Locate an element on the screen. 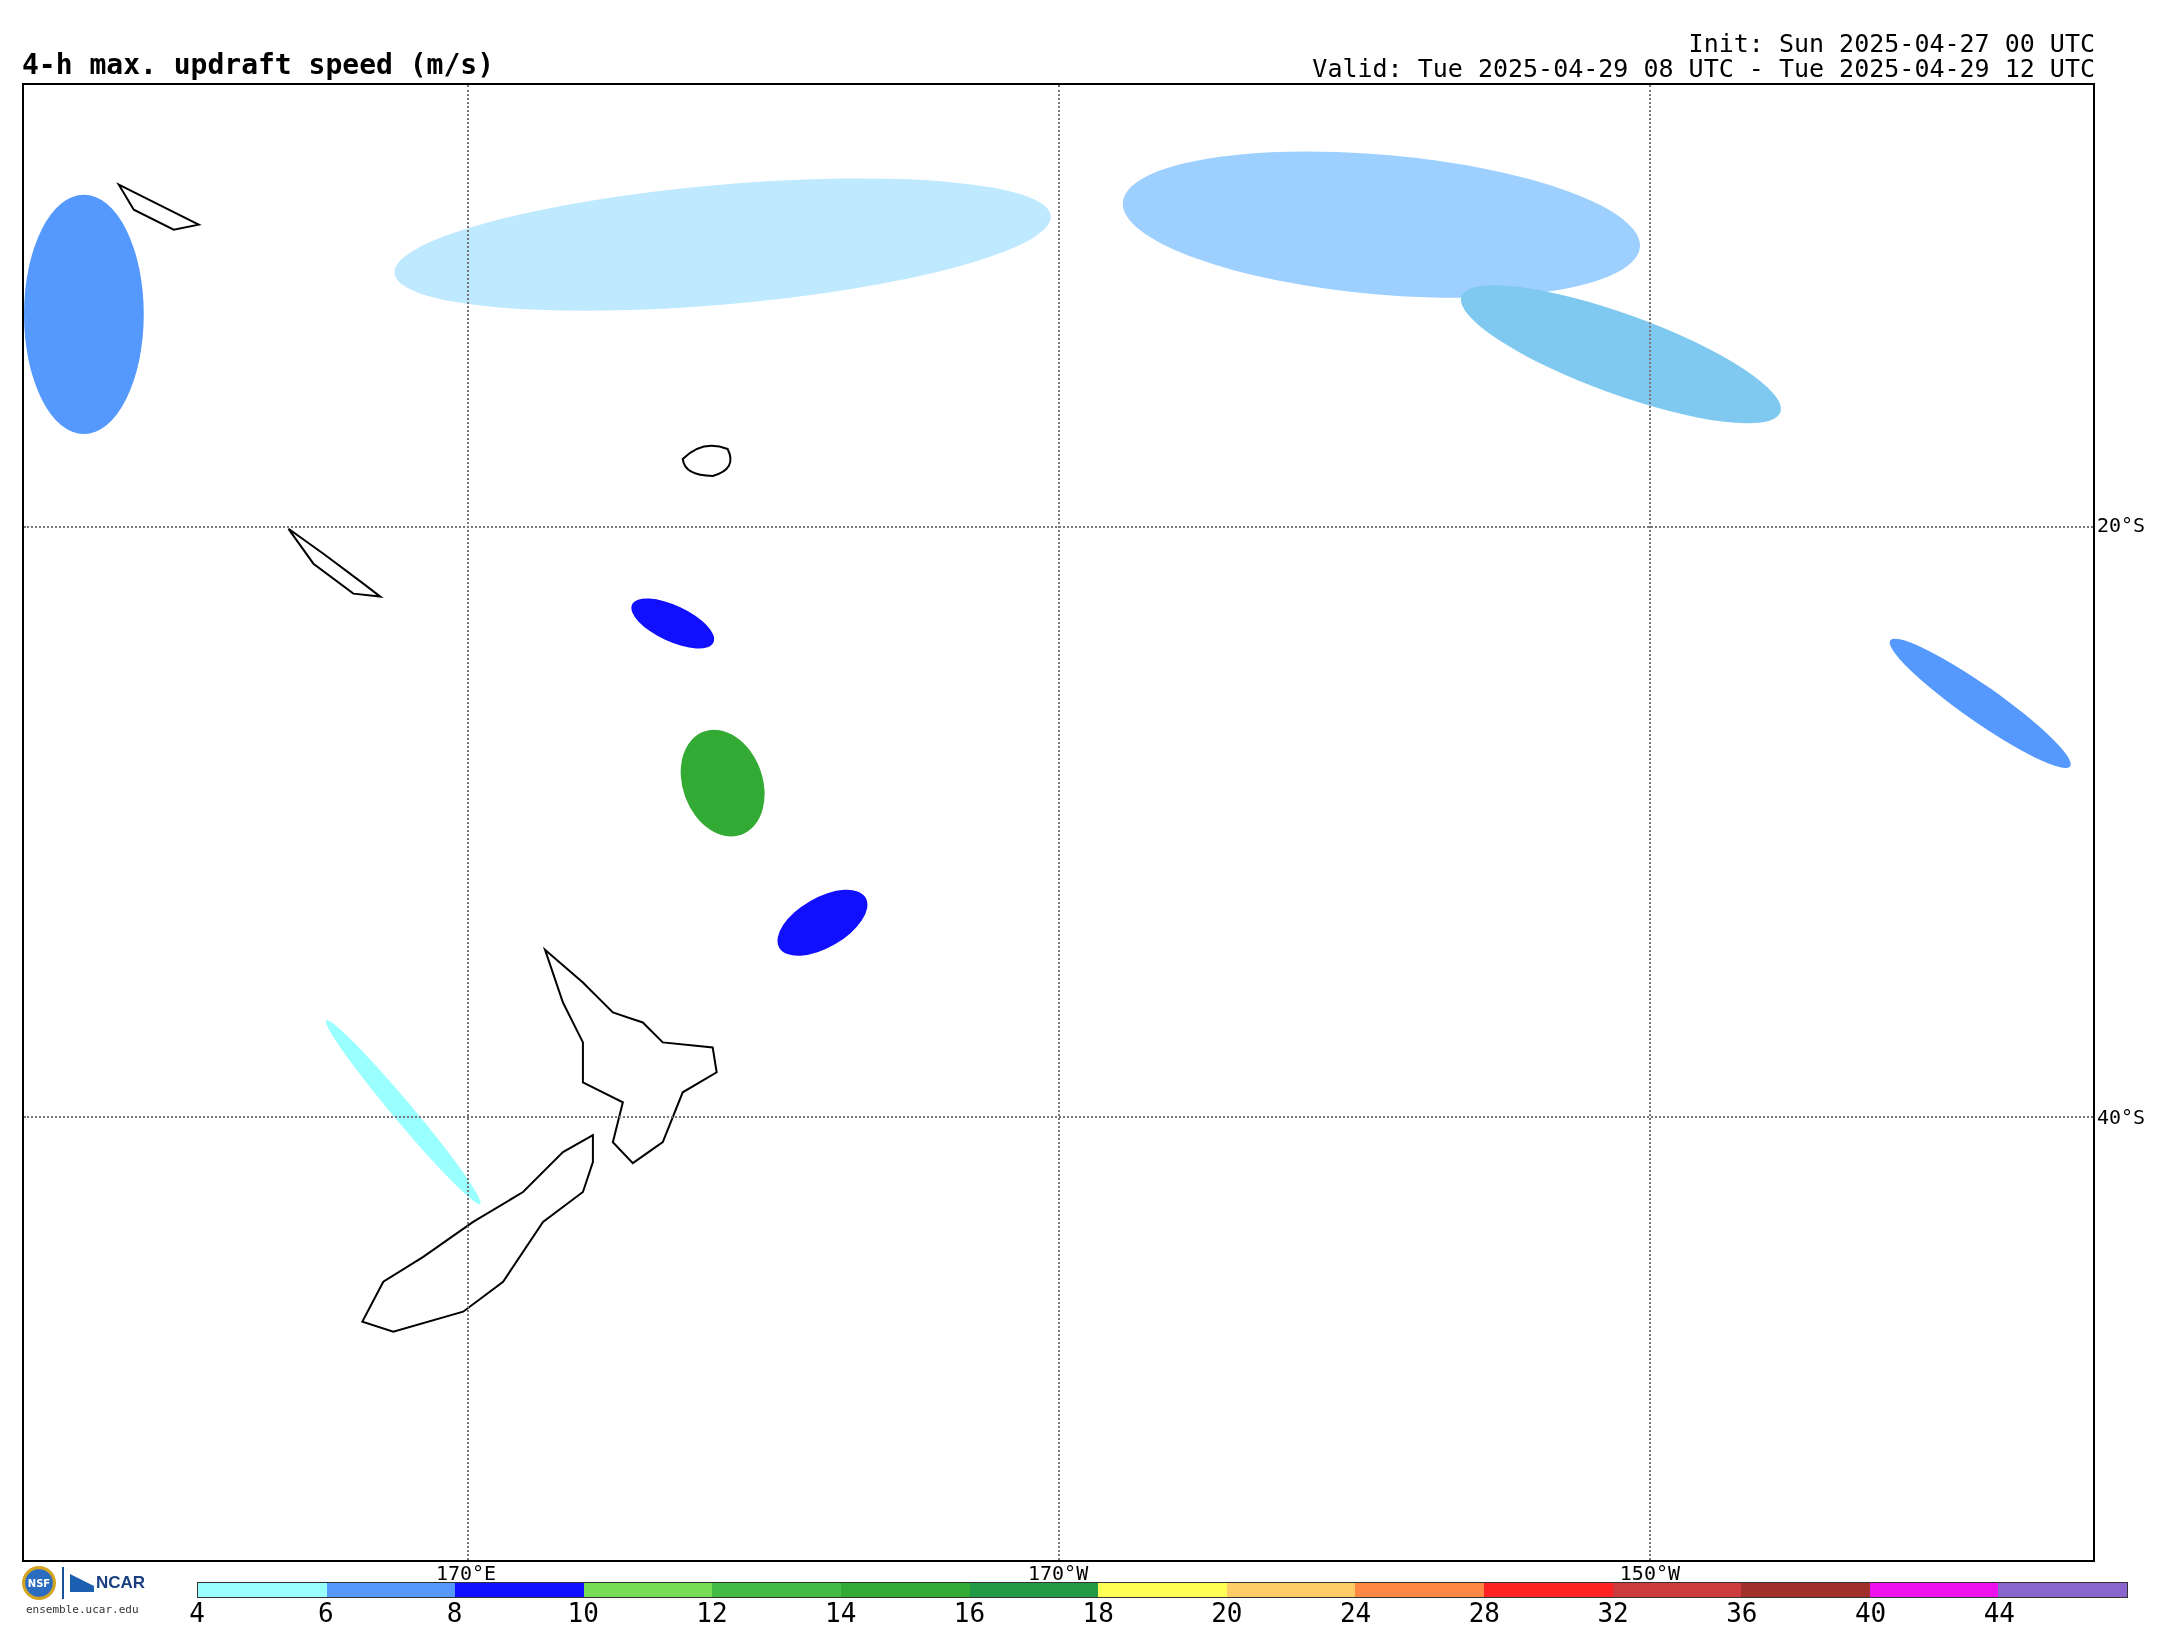 The image size is (2160, 1626). scale-label: 36 is located at coordinates (1742, 1613).